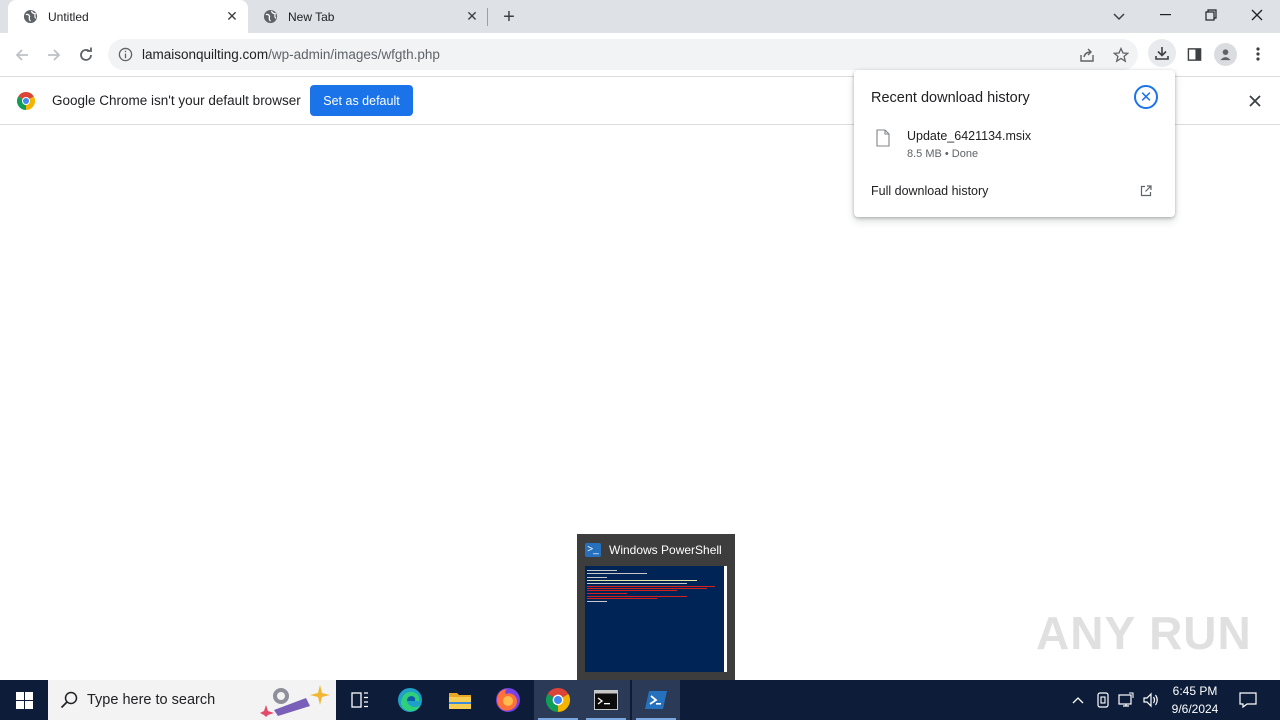 The image size is (1280, 722). What do you see at coordinates (26, 100) in the screenshot?
I see `chrome-logo-icon` at bounding box center [26, 100].